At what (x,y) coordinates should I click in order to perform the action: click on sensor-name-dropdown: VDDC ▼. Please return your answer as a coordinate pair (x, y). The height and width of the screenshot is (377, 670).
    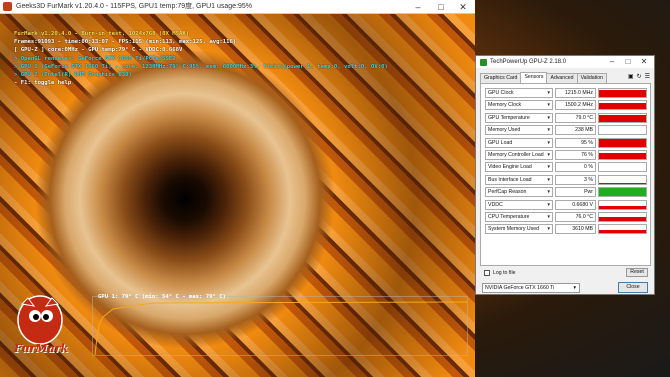
    Looking at the image, I should click on (519, 204).